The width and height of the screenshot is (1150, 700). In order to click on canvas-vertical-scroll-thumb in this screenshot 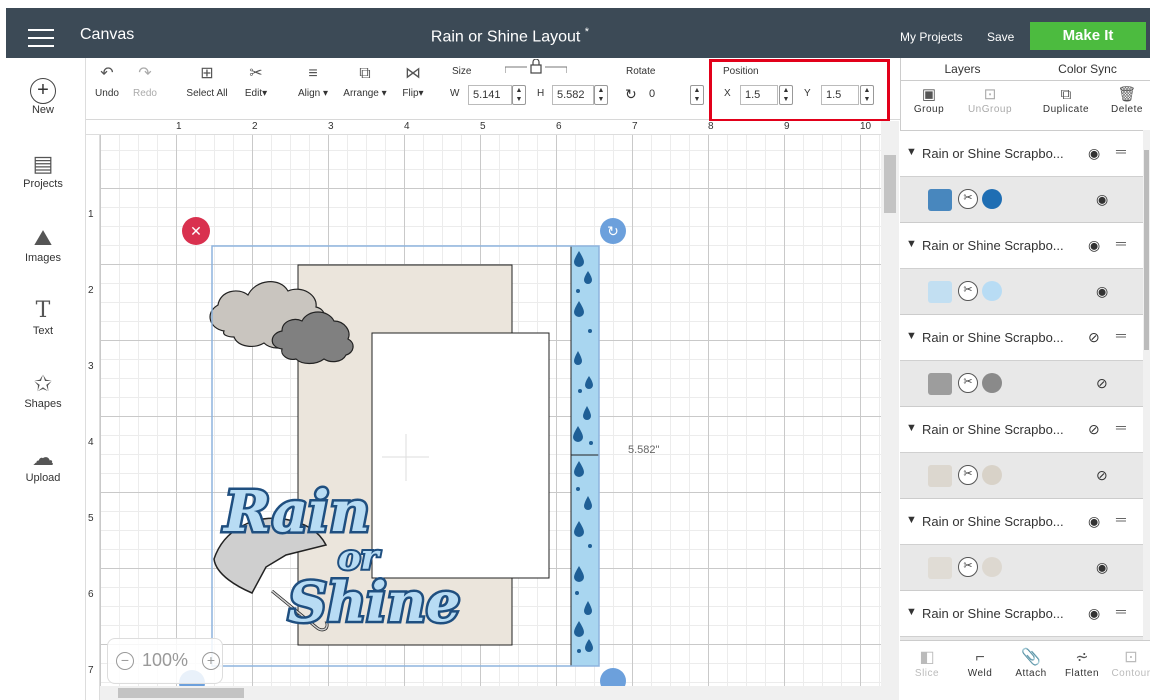, I will do `click(890, 184)`.